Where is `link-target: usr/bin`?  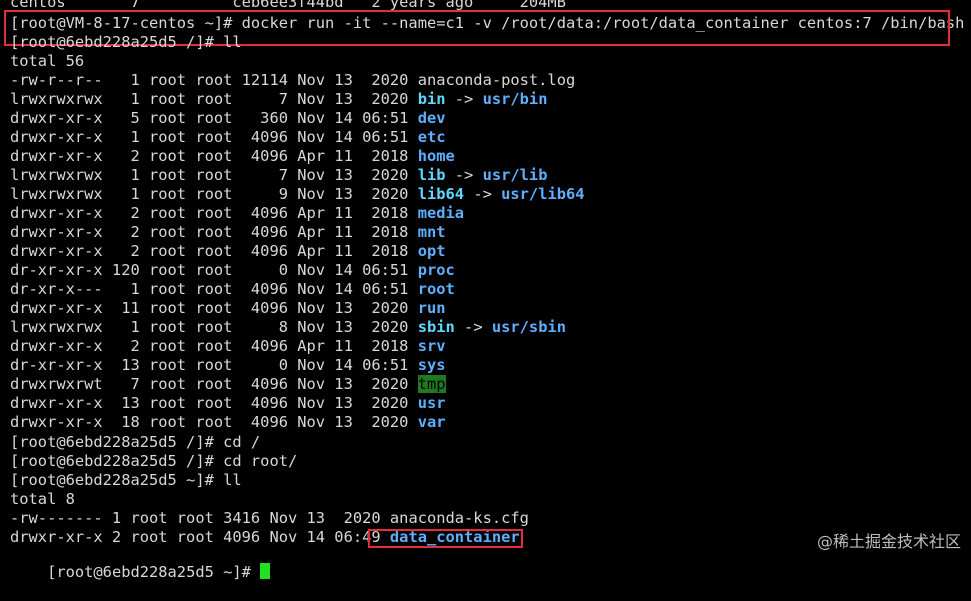
link-target: usr/bin is located at coordinates (515, 99).